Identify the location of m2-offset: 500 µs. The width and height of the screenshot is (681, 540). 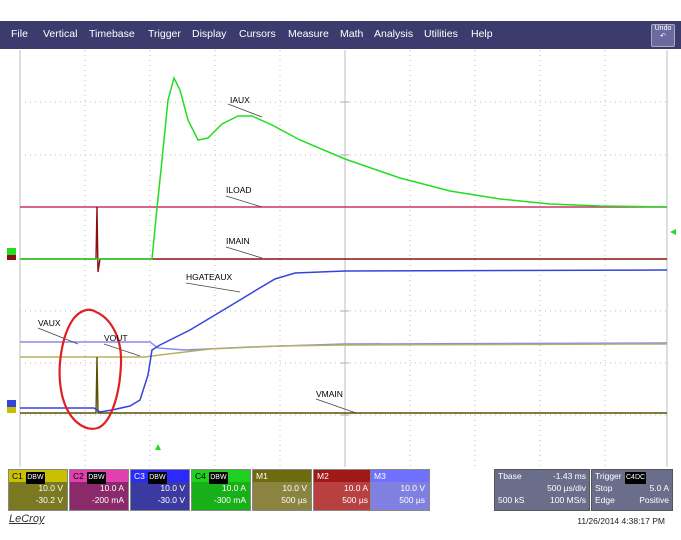
(355, 500).